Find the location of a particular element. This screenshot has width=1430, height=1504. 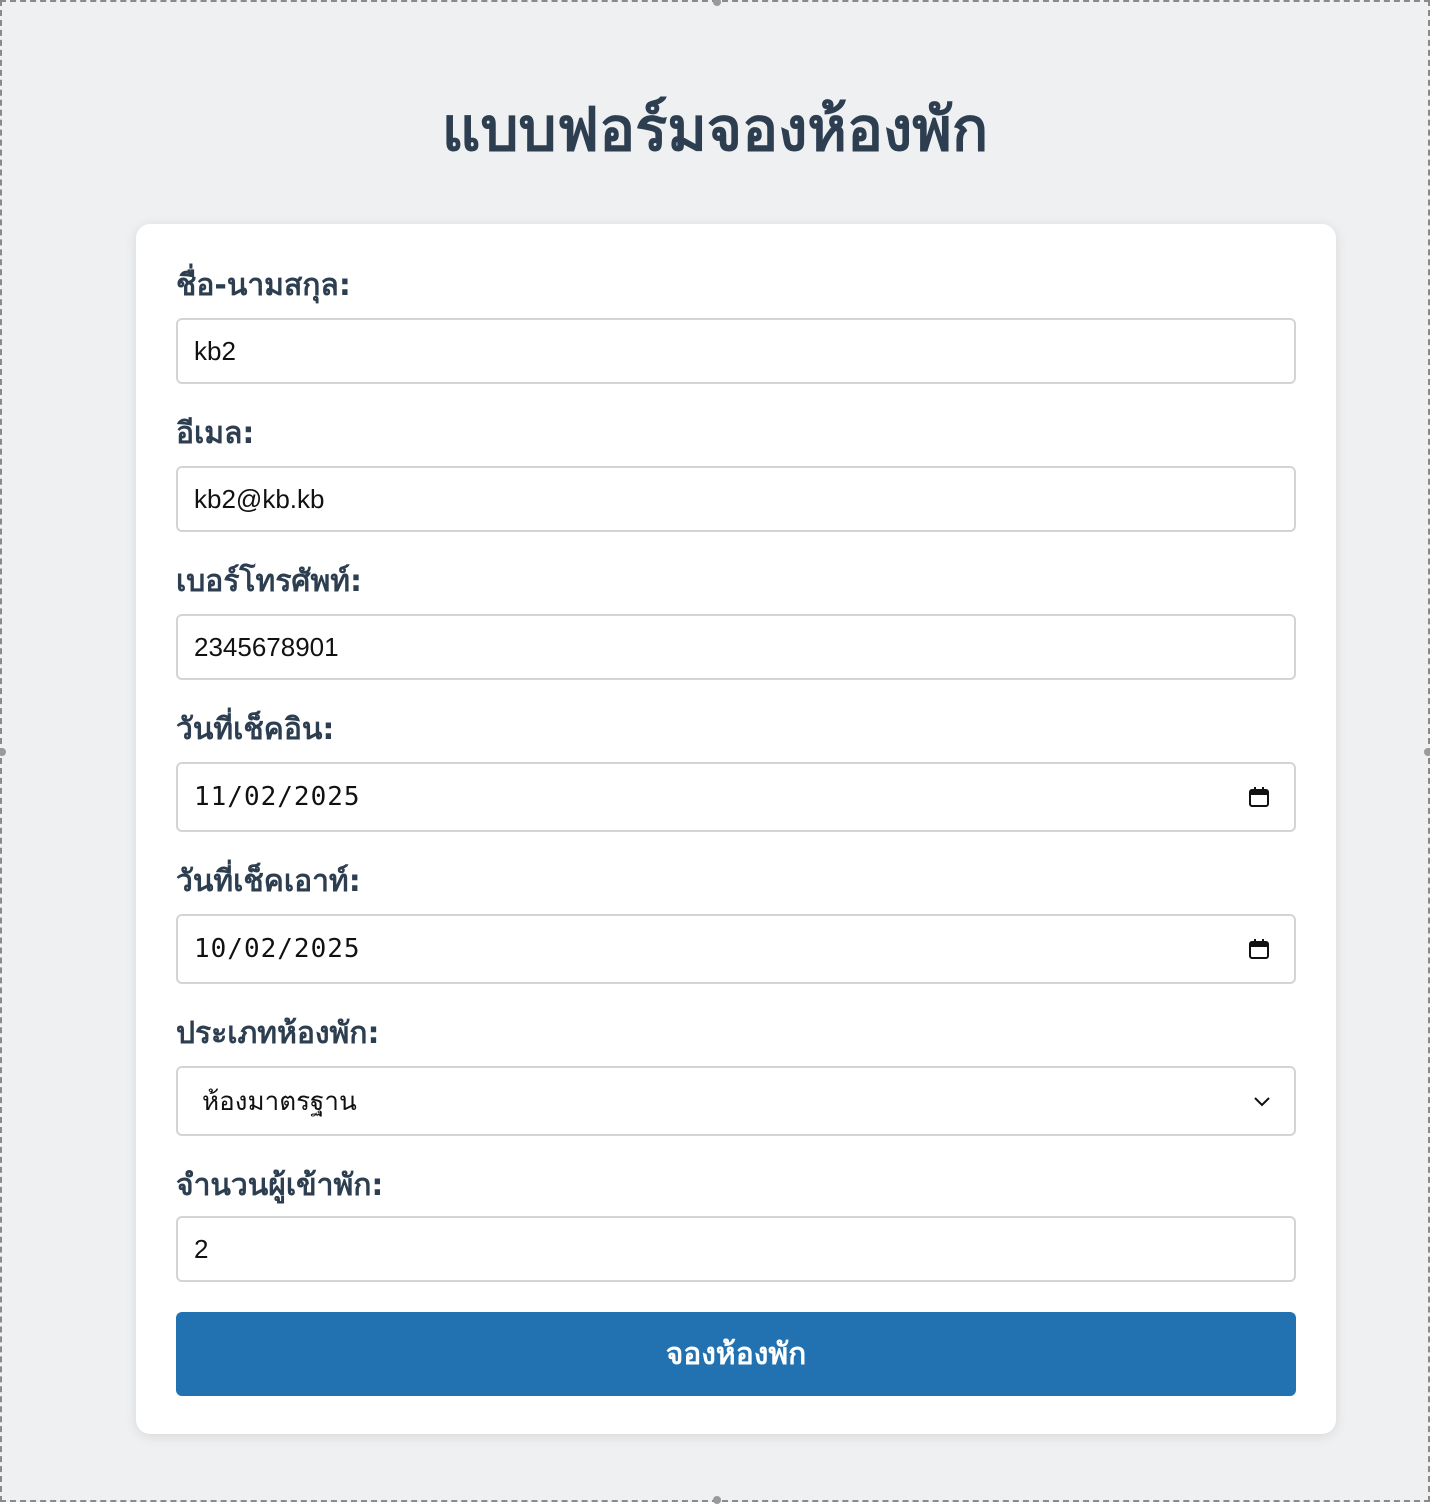

guests-input-value: 2 is located at coordinates (201, 1248).